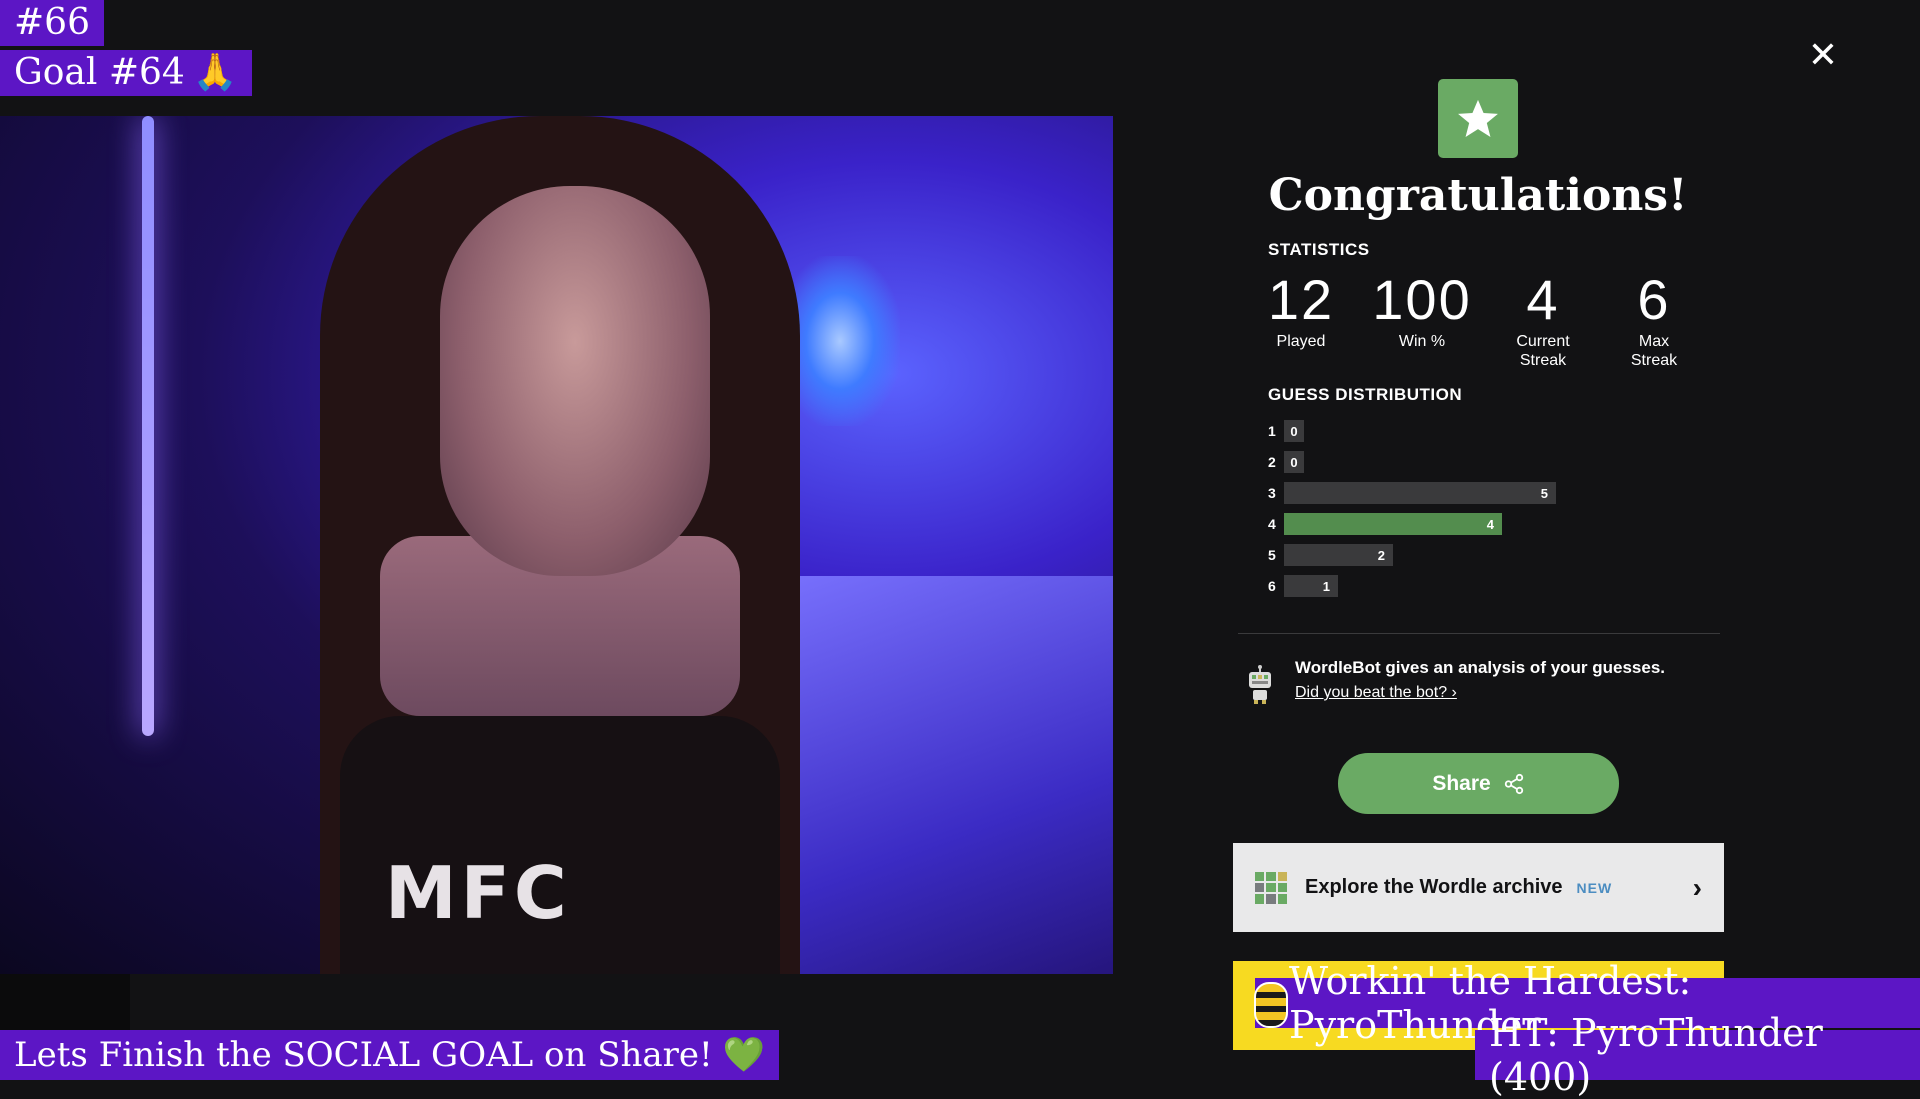 Image resolution: width=1920 pixels, height=1099 pixels. I want to click on streamer-face, so click(575, 381).